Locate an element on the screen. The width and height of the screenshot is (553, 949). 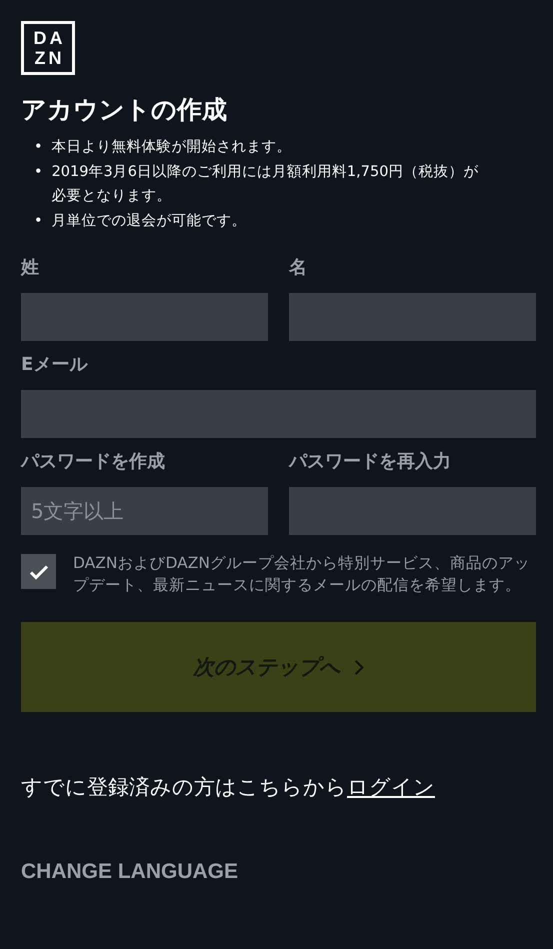
field-label: 姓 is located at coordinates (30, 268).